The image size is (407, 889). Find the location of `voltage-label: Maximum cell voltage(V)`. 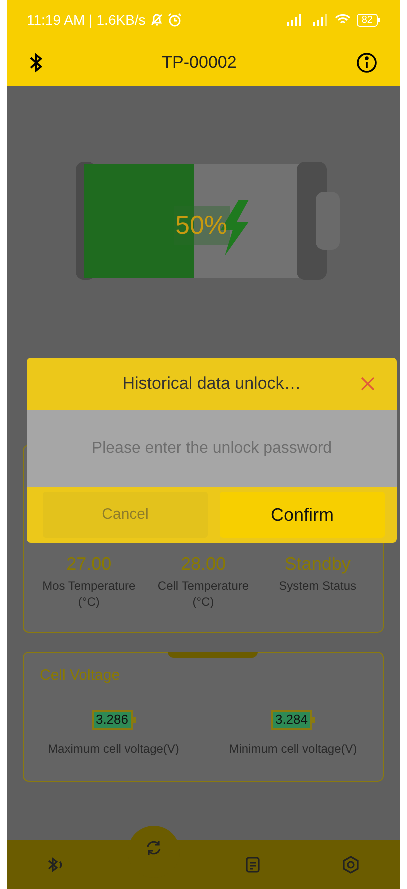

voltage-label: Maximum cell voltage(V) is located at coordinates (114, 749).